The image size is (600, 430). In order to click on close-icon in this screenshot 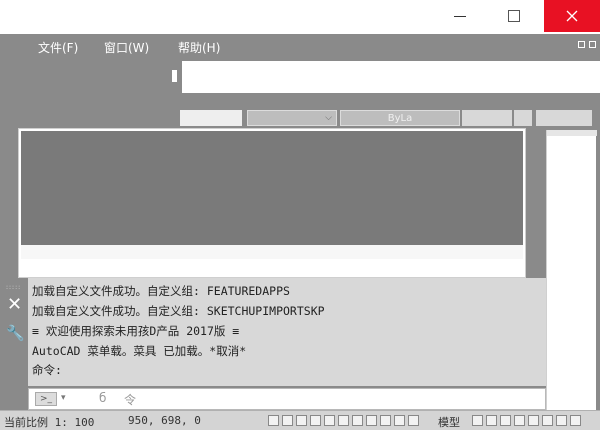, I will do `click(572, 16)`.